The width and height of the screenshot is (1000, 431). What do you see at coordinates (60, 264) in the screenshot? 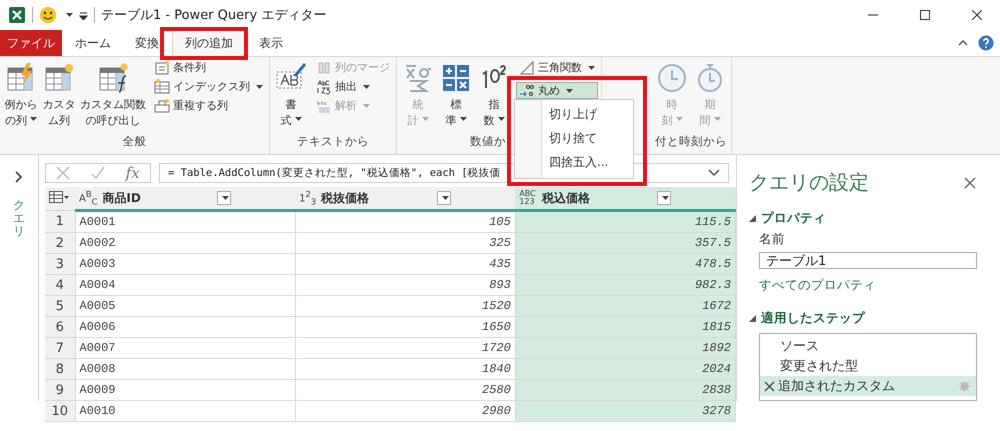
I see `row-number: 3` at bounding box center [60, 264].